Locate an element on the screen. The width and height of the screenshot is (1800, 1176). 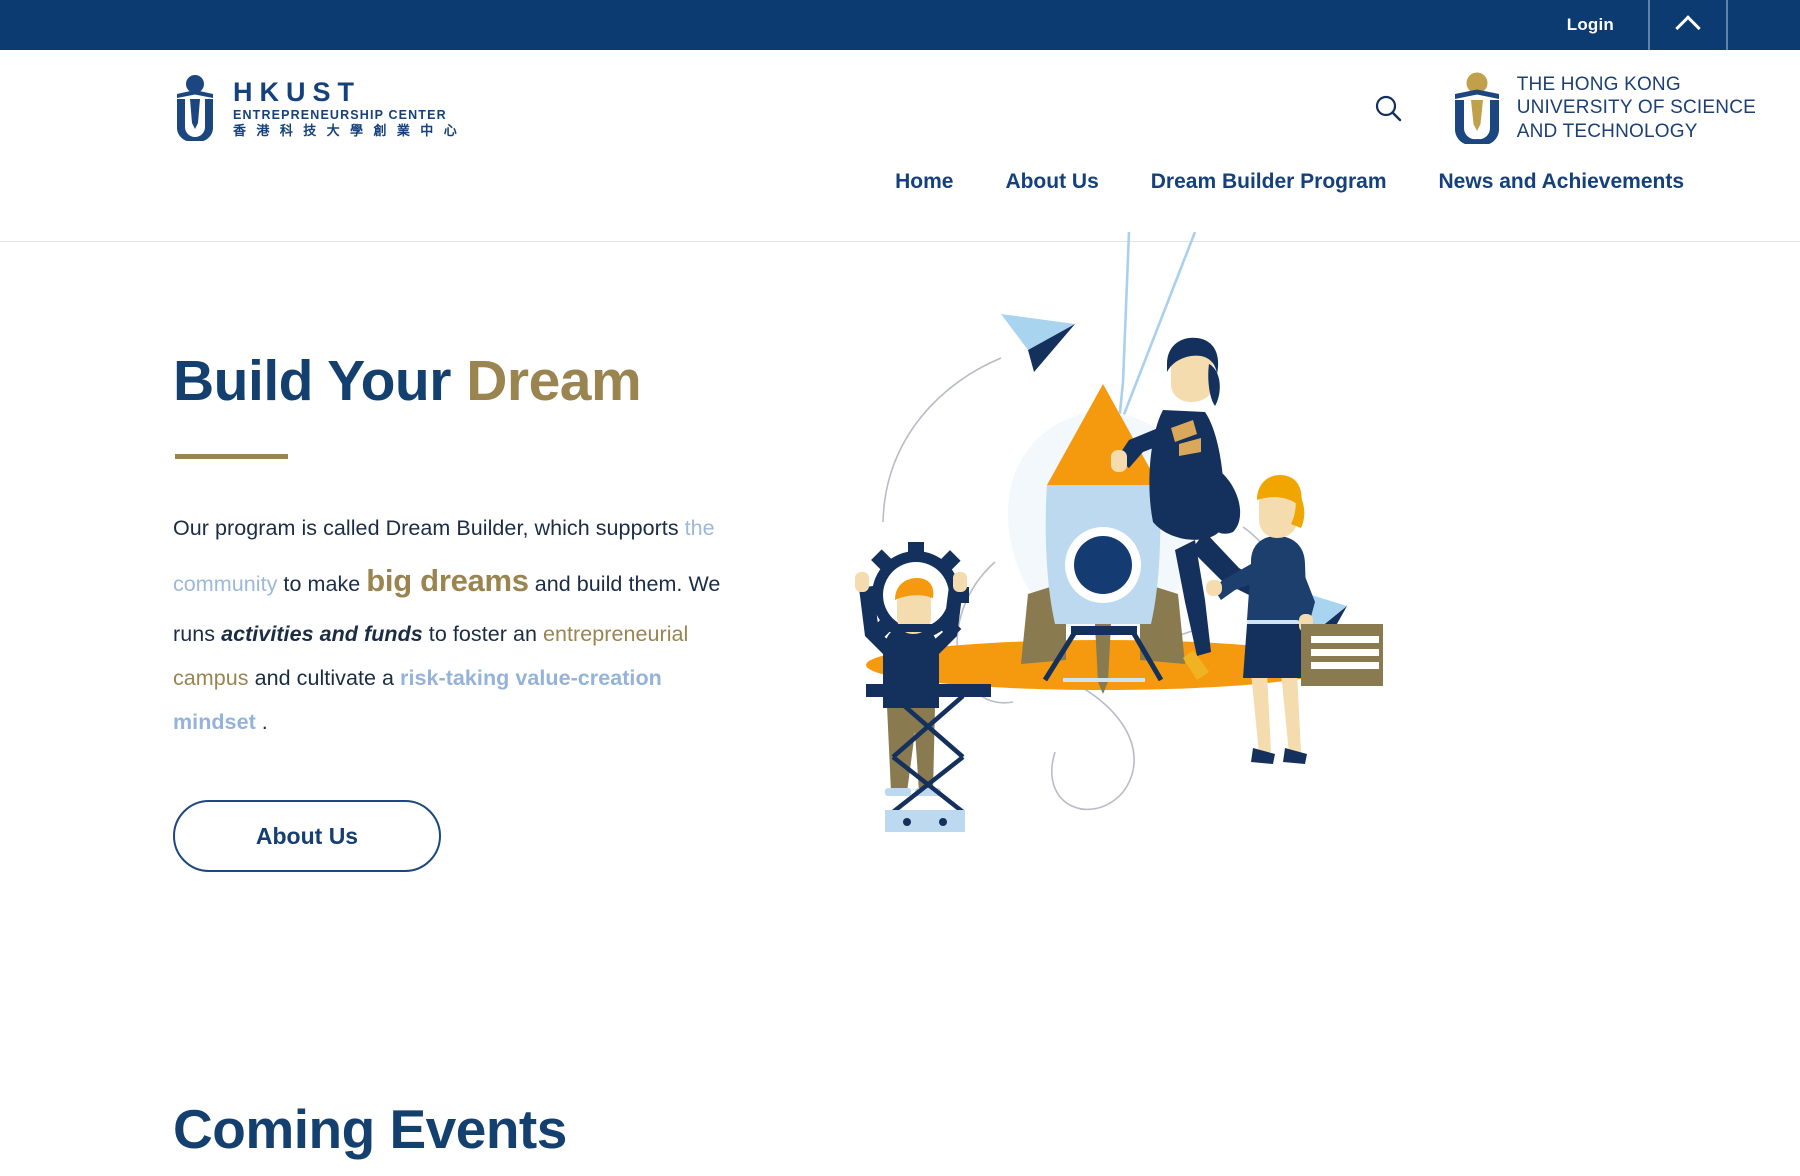
hero-title-part1: Build Your is located at coordinates (320, 381).